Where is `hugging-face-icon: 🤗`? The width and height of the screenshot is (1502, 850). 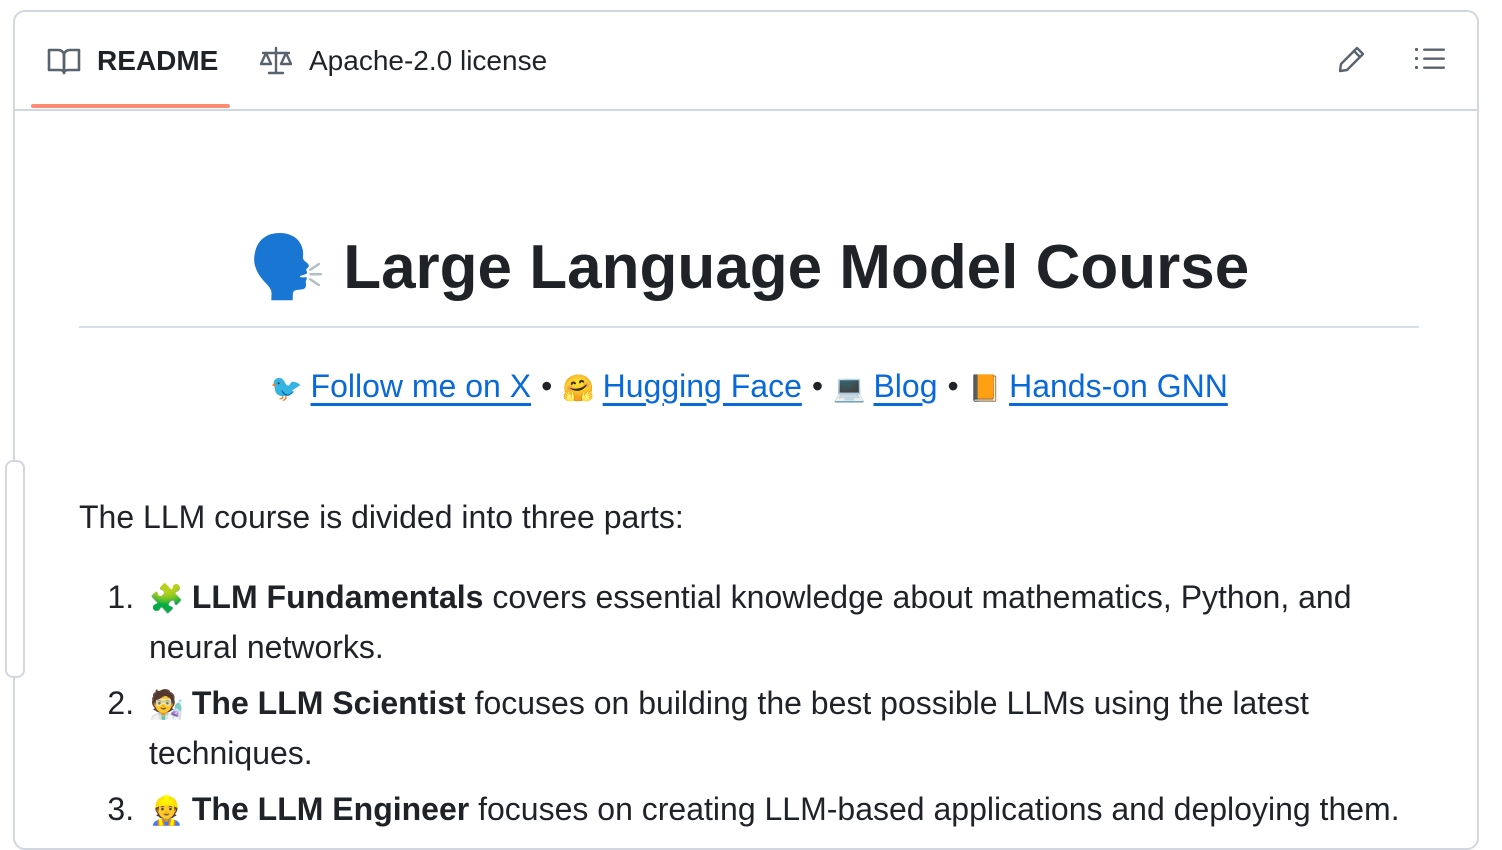 hugging-face-icon: 🤗 is located at coordinates (578, 389).